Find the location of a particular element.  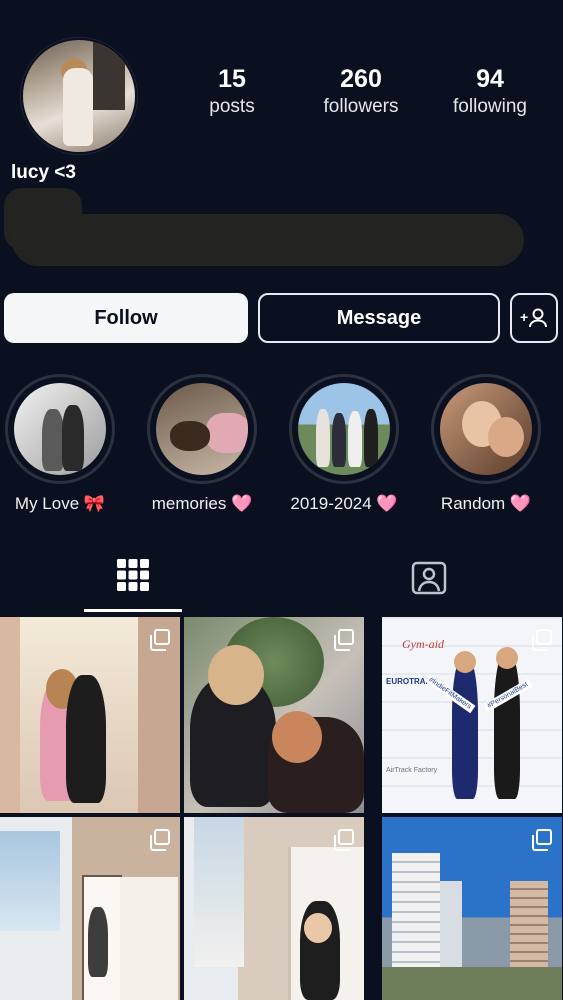

add-person-icon: + is located at coordinates (533, 318).